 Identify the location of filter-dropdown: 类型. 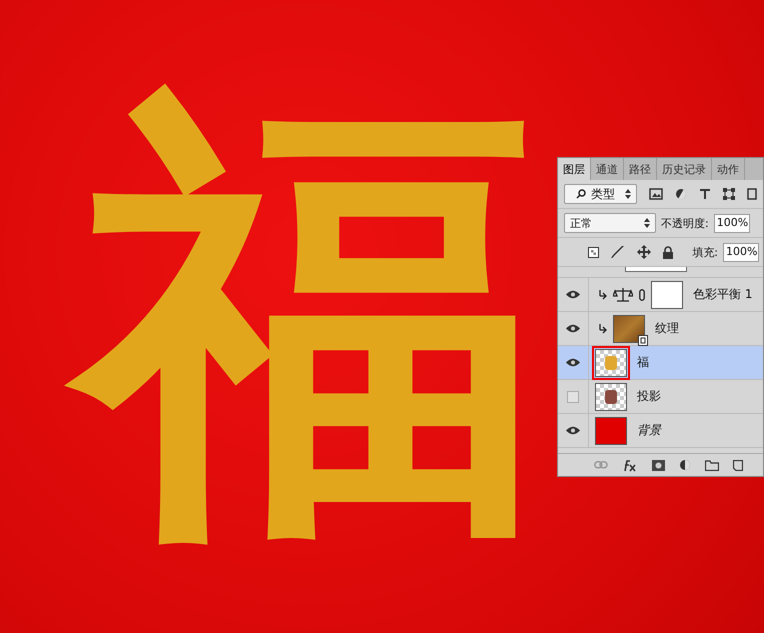
(601, 194).